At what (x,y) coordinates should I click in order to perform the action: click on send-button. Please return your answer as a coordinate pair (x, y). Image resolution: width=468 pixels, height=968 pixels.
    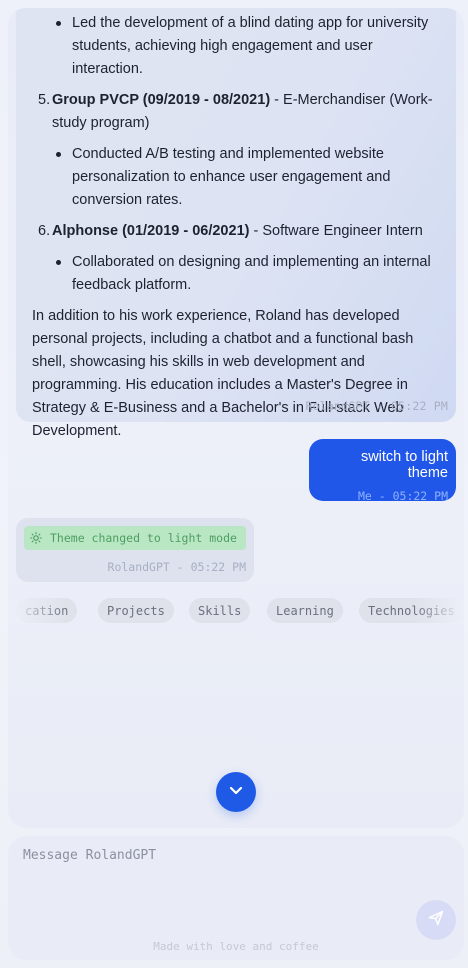
    Looking at the image, I should click on (436, 920).